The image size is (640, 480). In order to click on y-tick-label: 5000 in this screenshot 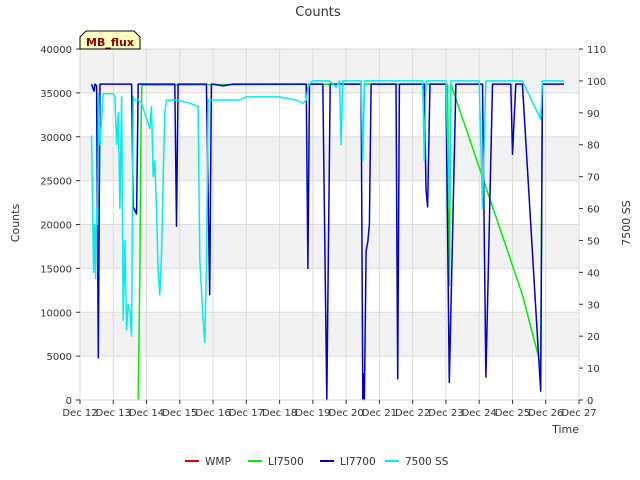, I will do `click(59, 357)`.